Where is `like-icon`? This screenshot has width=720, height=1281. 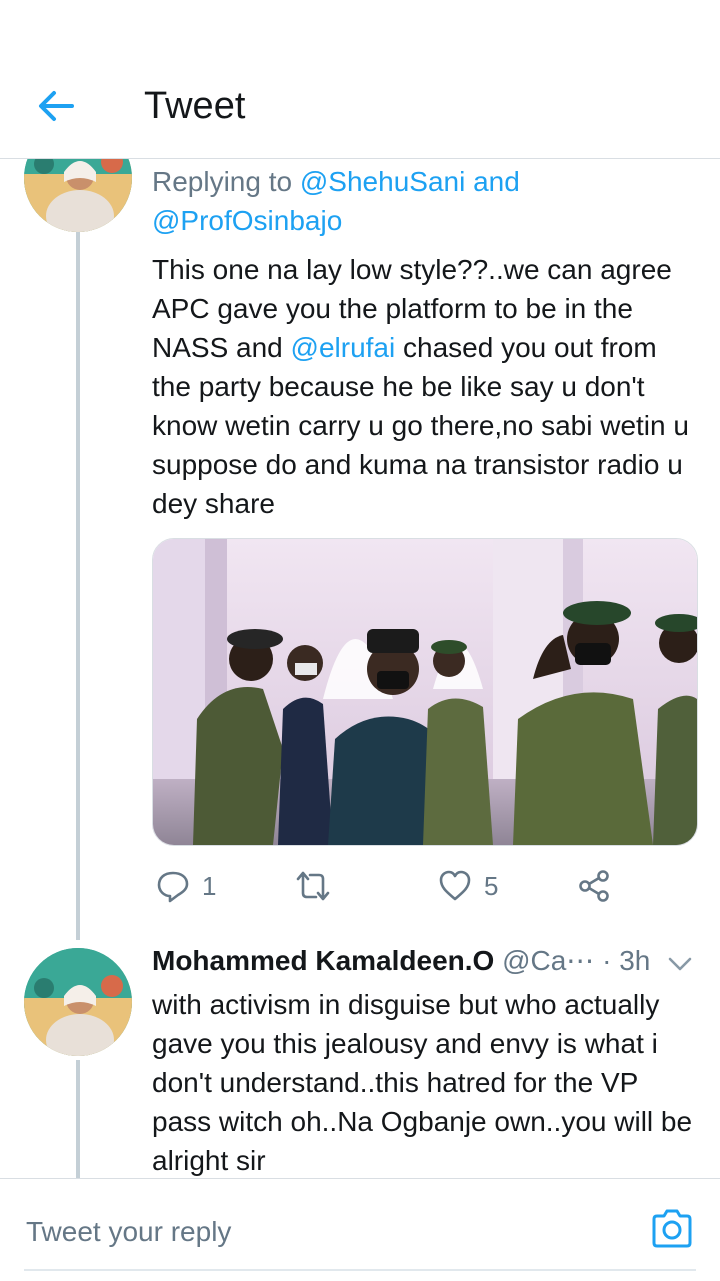 like-icon is located at coordinates (455, 885).